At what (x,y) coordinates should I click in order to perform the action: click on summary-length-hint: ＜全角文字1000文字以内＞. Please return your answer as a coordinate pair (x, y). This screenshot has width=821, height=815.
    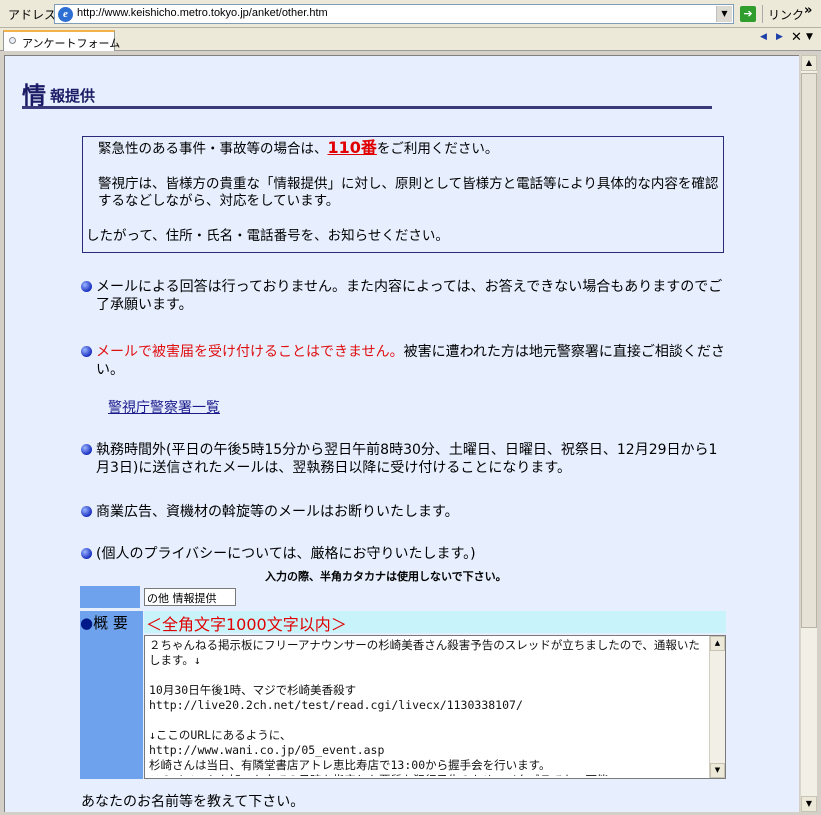
    Looking at the image, I should click on (246, 624).